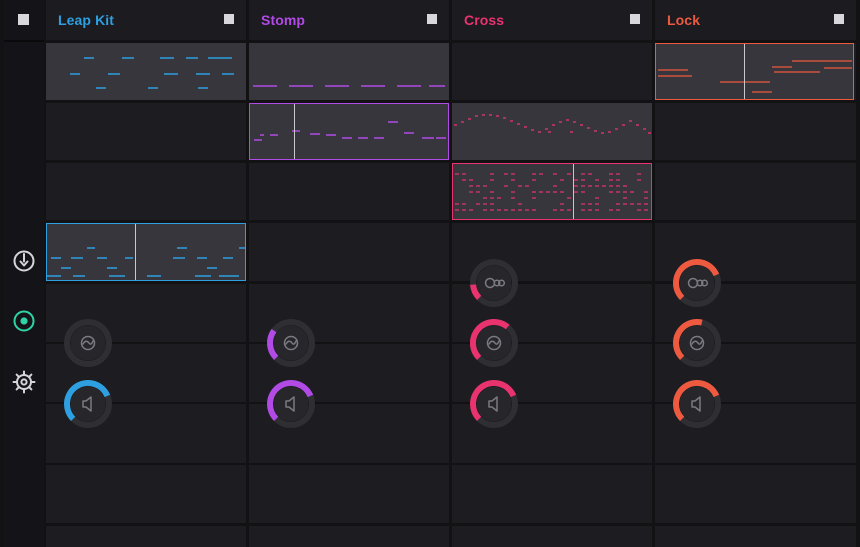 This screenshot has width=860, height=547. Describe the element at coordinates (24, 41) in the screenshot. I see `header-divider` at that location.